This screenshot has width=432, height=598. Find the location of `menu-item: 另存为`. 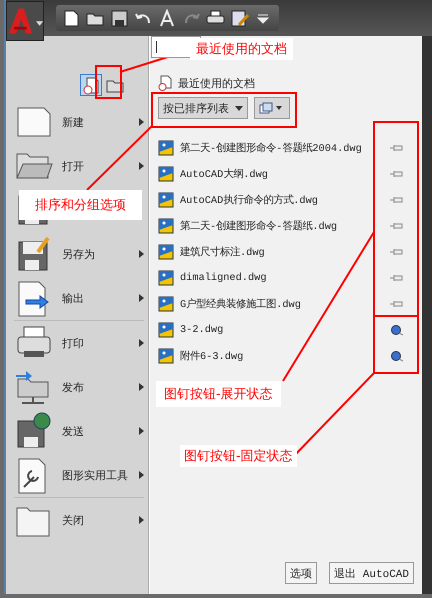

menu-item: 另存为 is located at coordinates (79, 254).